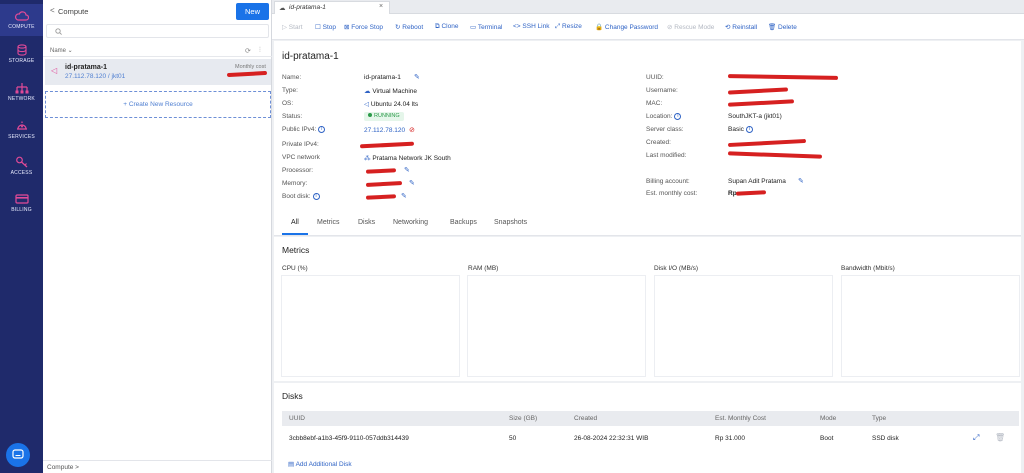  Describe the element at coordinates (611, 438) in the screenshot. I see `disk-created: 26-08-2024 22:32:31 WIB` at that location.